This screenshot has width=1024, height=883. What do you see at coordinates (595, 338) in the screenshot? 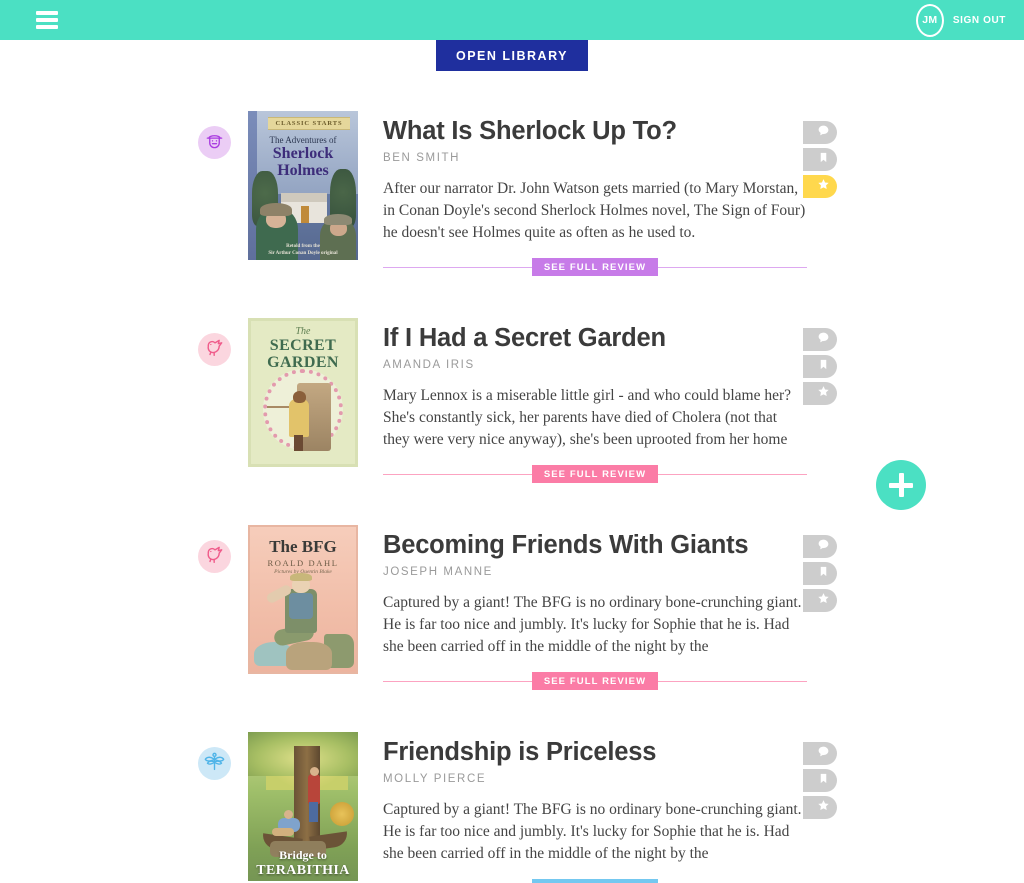
I see `review-title: If I Had a Secret Garden` at bounding box center [595, 338].